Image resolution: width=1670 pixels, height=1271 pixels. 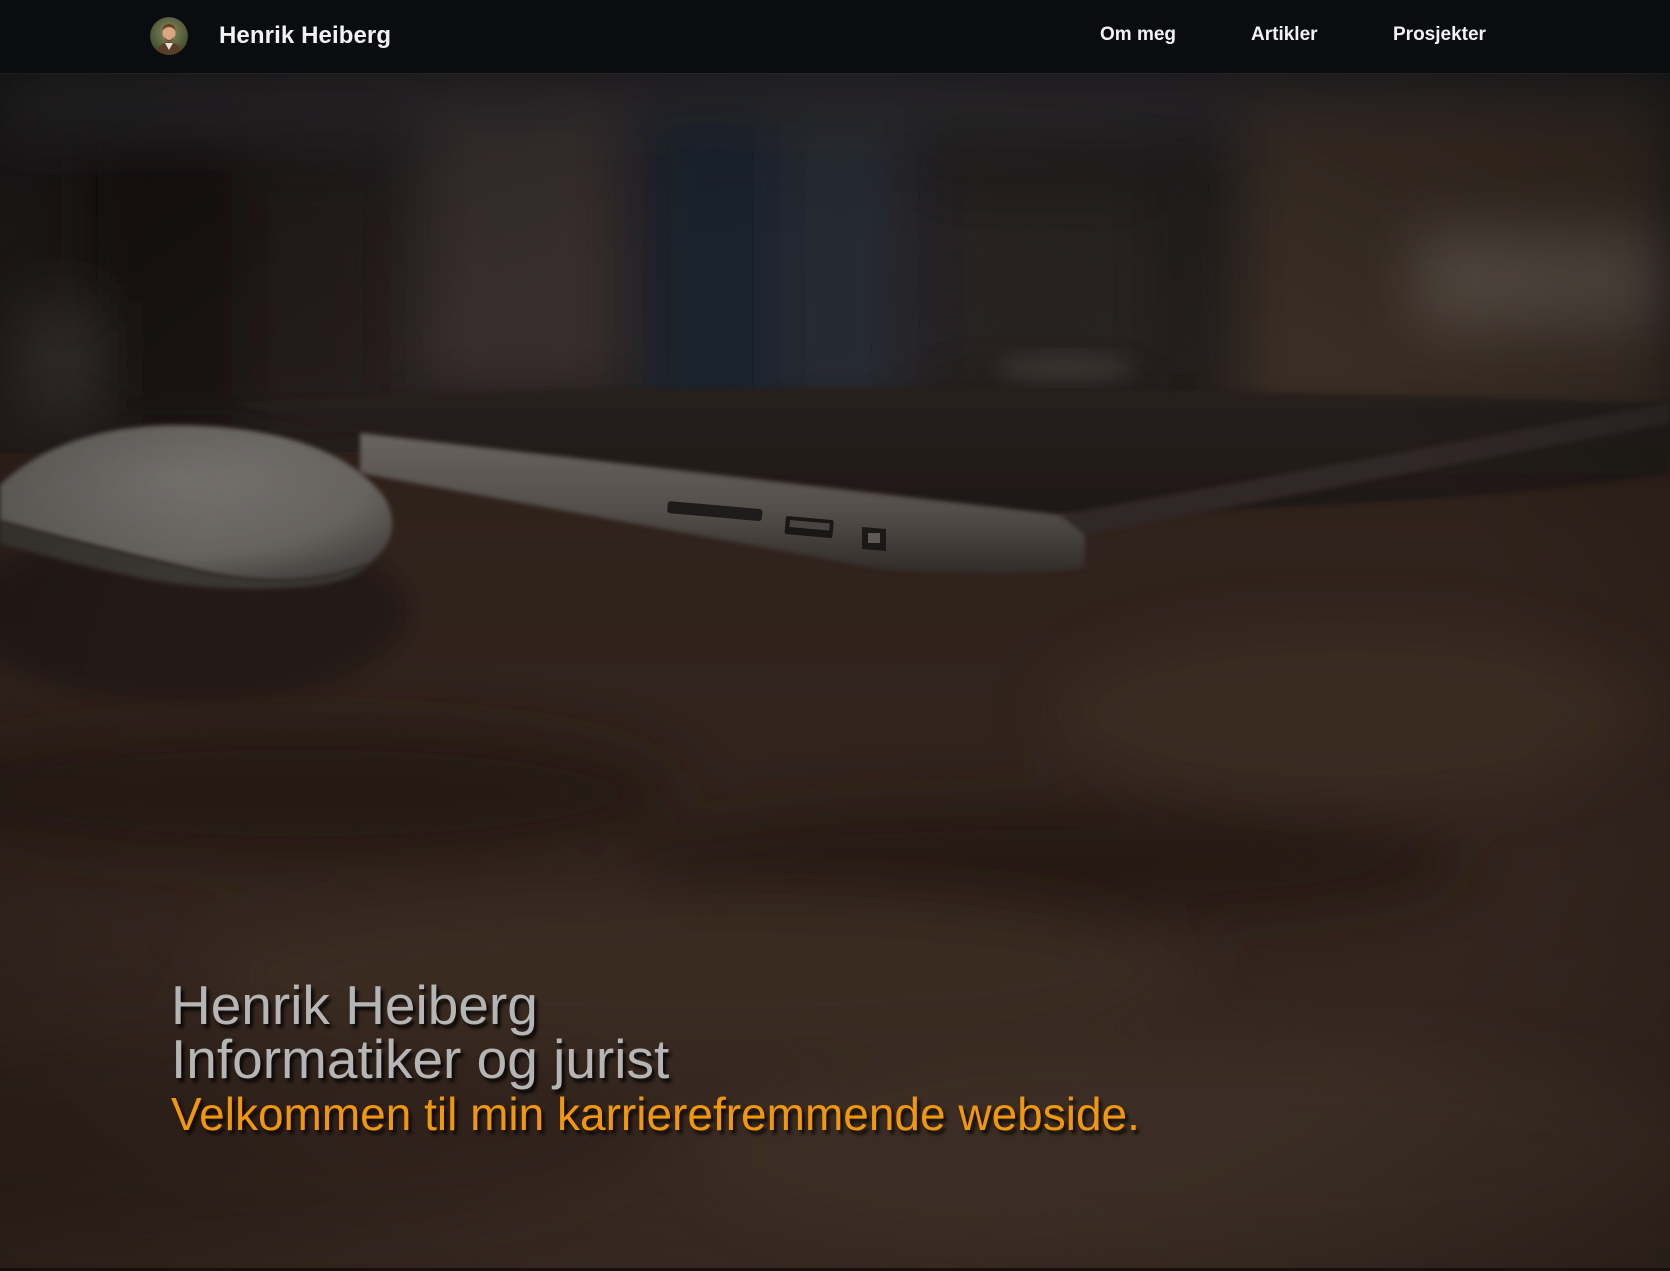 What do you see at coordinates (1439, 35) in the screenshot?
I see `nav-link-prosjekter: Prosjekter` at bounding box center [1439, 35].